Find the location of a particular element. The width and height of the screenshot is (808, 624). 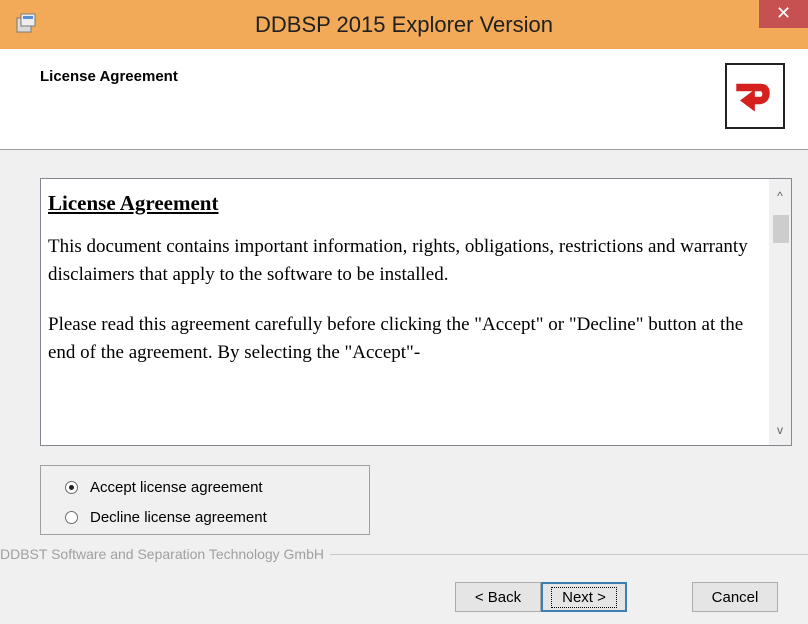

close-button: ✕ is located at coordinates (783, 14).